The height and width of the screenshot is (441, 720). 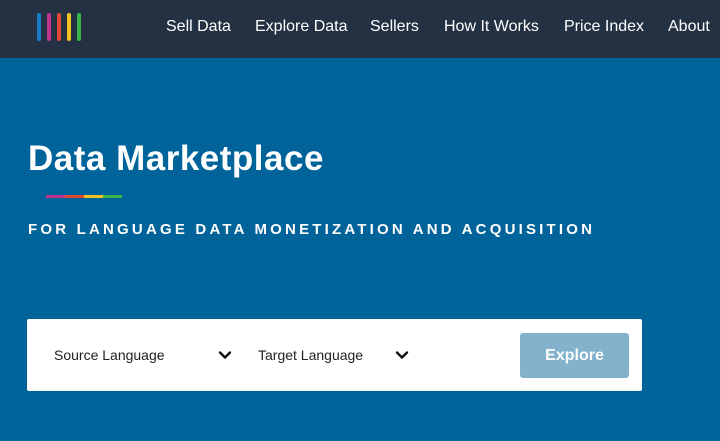 I want to click on target-language-select: Target Language, so click(x=335, y=355).